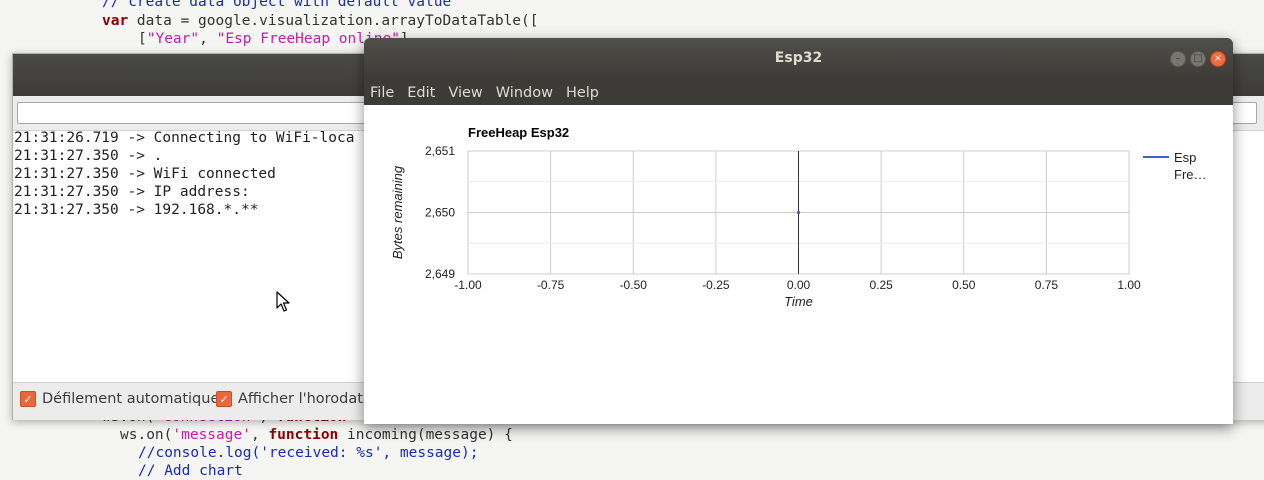 The image size is (1264, 480). I want to click on code-token: 'message', so click(211, 435).